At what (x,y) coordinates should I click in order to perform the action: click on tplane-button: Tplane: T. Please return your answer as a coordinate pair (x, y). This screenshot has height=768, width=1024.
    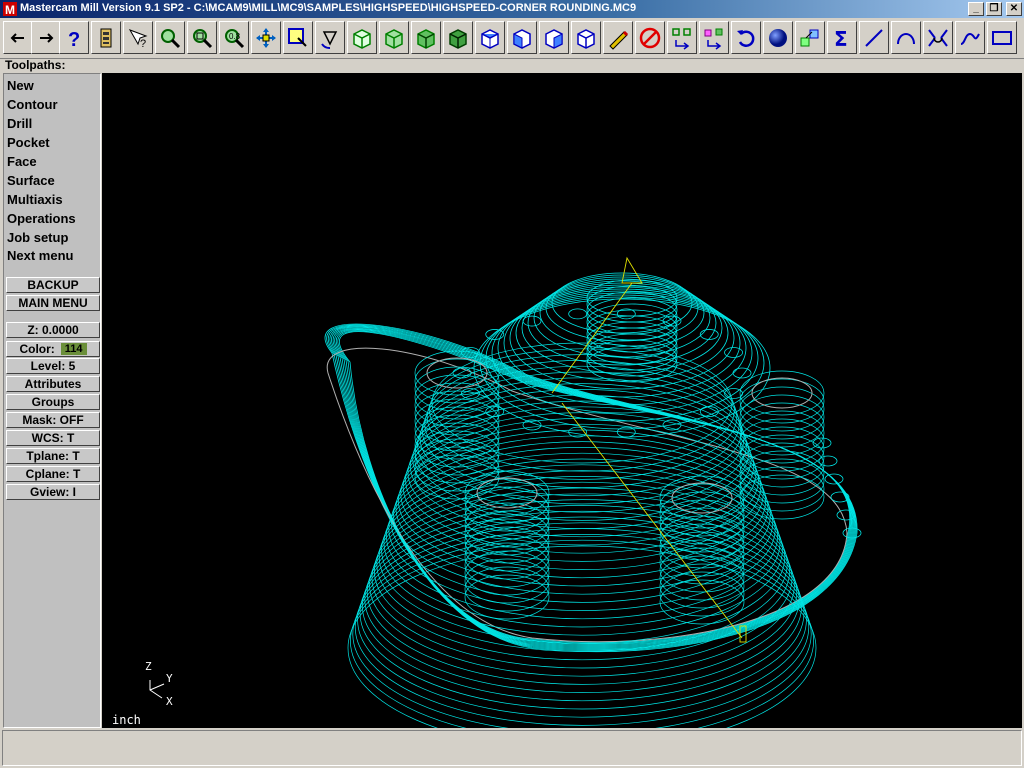
    Looking at the image, I should click on (53, 456).